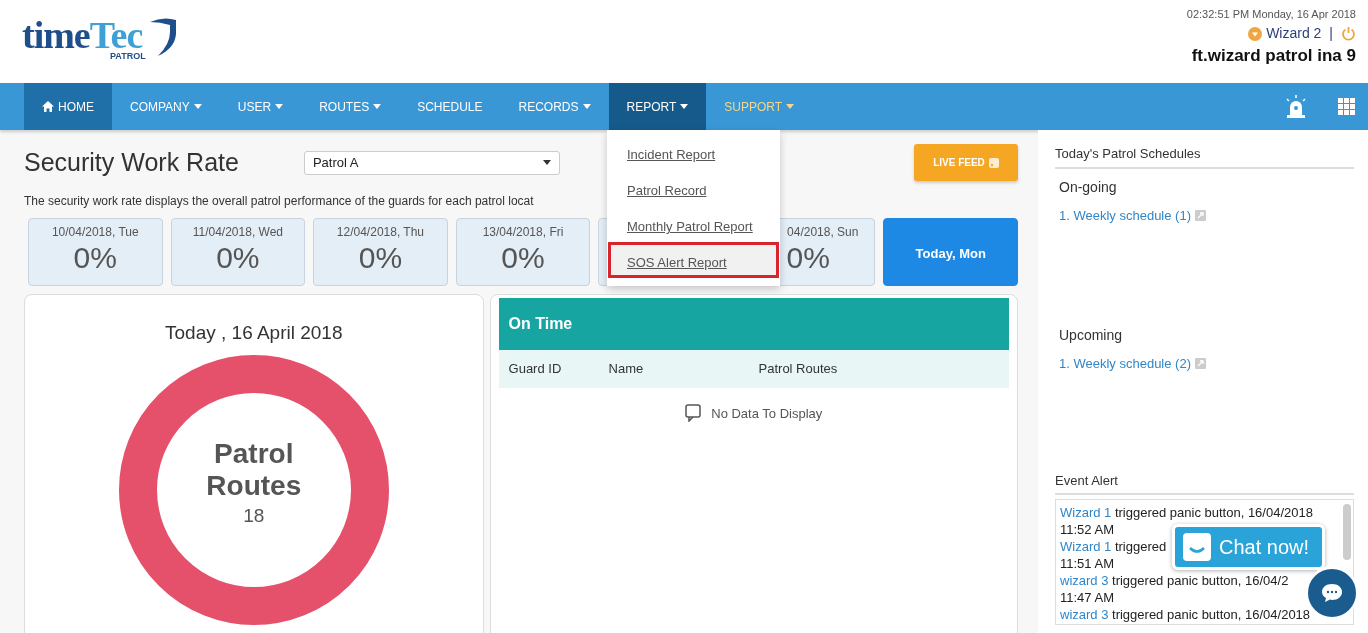 Image resolution: width=1368 pixels, height=633 pixels. I want to click on description-text: The security work rate displays the overall patrol performance of the guards for each patrol locat, so click(279, 201).